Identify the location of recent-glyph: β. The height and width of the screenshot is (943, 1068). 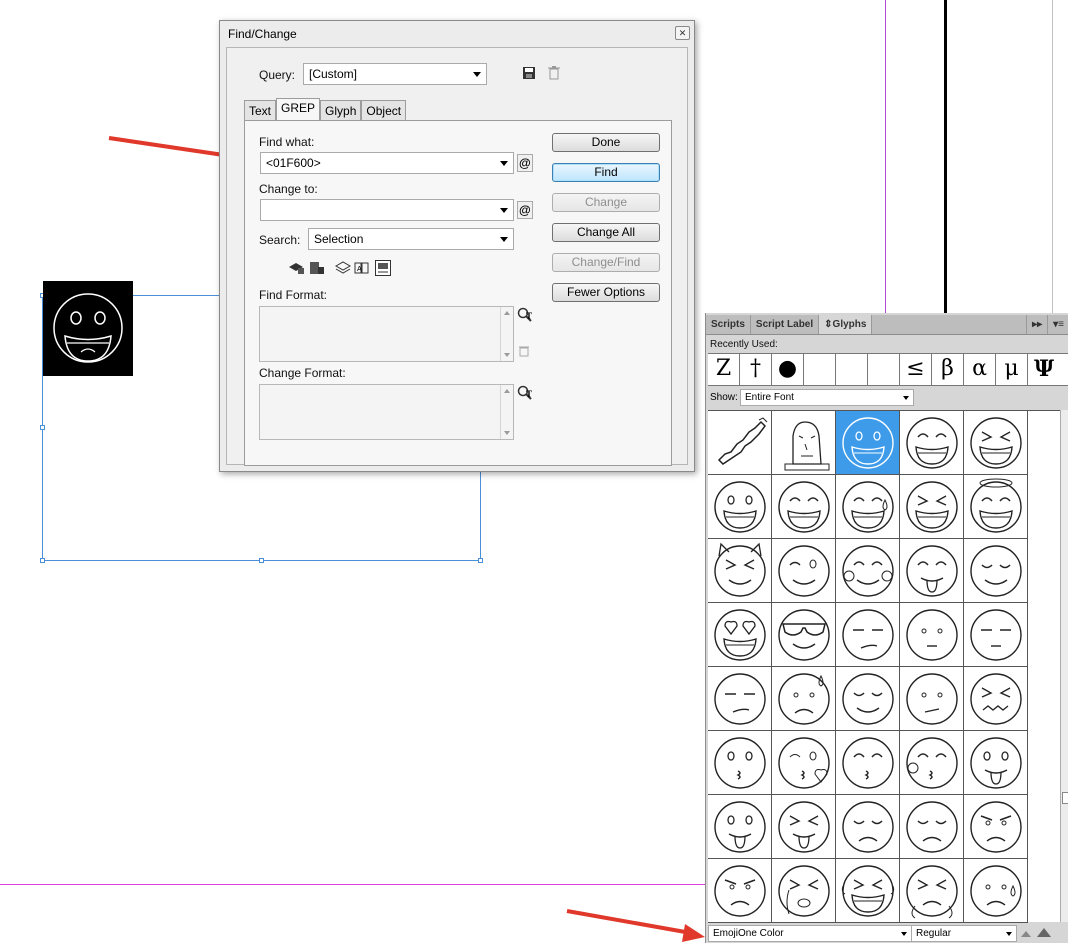
(948, 369).